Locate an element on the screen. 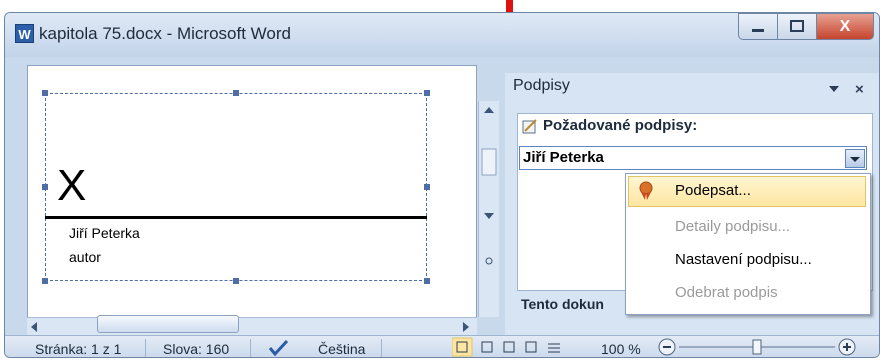 The height and width of the screenshot is (362, 884). required-signatures-label: Požadované podpisy: is located at coordinates (620, 125).